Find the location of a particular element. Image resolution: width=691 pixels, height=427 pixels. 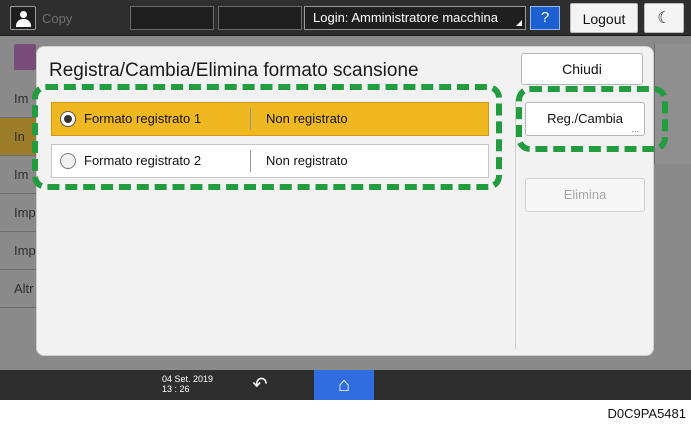

moon-icon: ☾ is located at coordinates (664, 18).